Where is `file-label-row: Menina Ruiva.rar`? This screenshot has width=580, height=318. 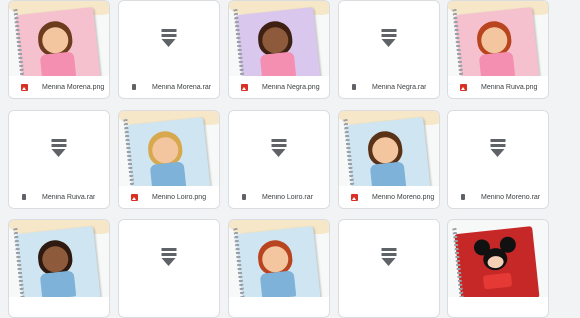 file-label-row: Menina Ruiva.rar is located at coordinates (59, 197).